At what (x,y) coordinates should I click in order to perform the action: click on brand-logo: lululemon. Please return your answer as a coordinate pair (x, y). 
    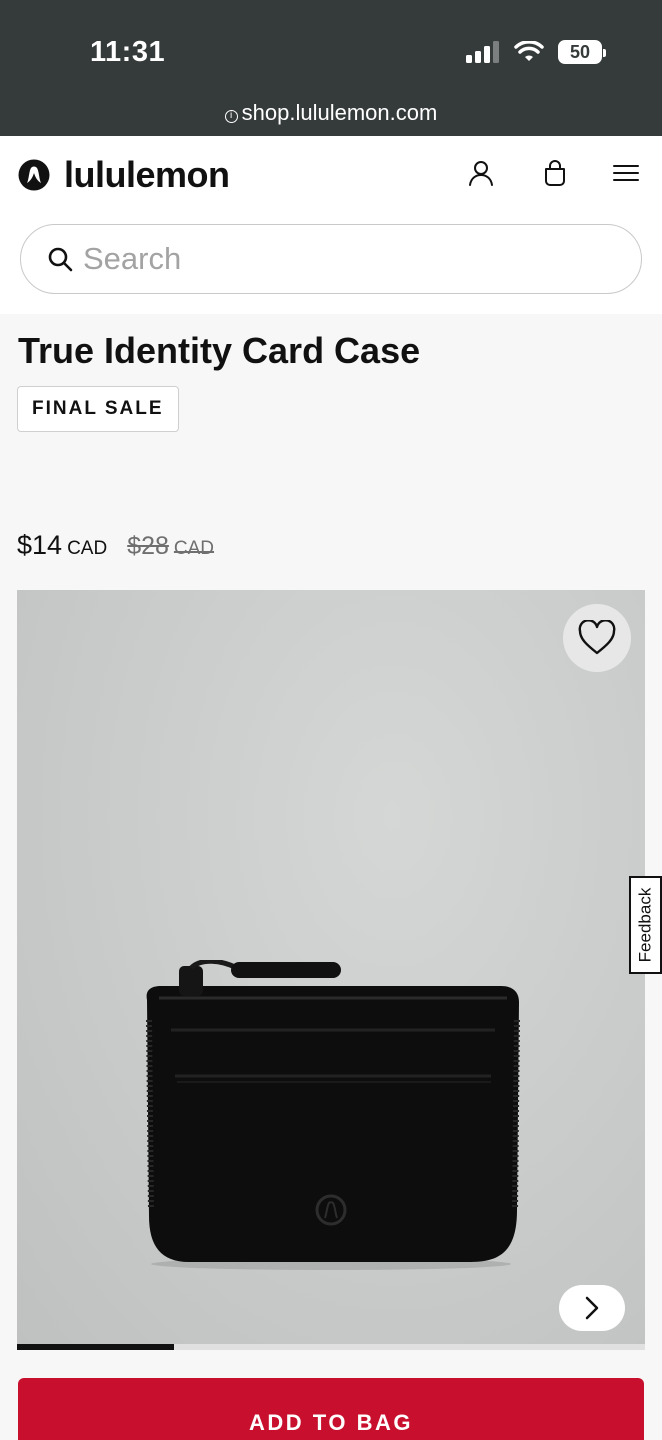
    Looking at the image, I should click on (124, 175).